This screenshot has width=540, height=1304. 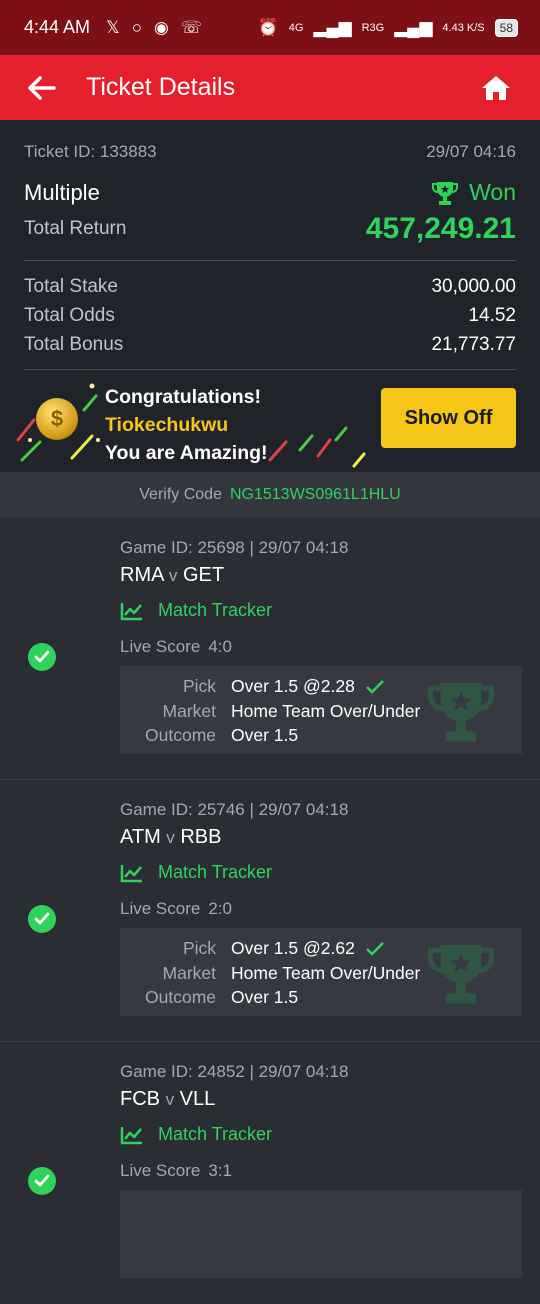 What do you see at coordinates (142, 575) in the screenshot?
I see `home-team: RMA` at bounding box center [142, 575].